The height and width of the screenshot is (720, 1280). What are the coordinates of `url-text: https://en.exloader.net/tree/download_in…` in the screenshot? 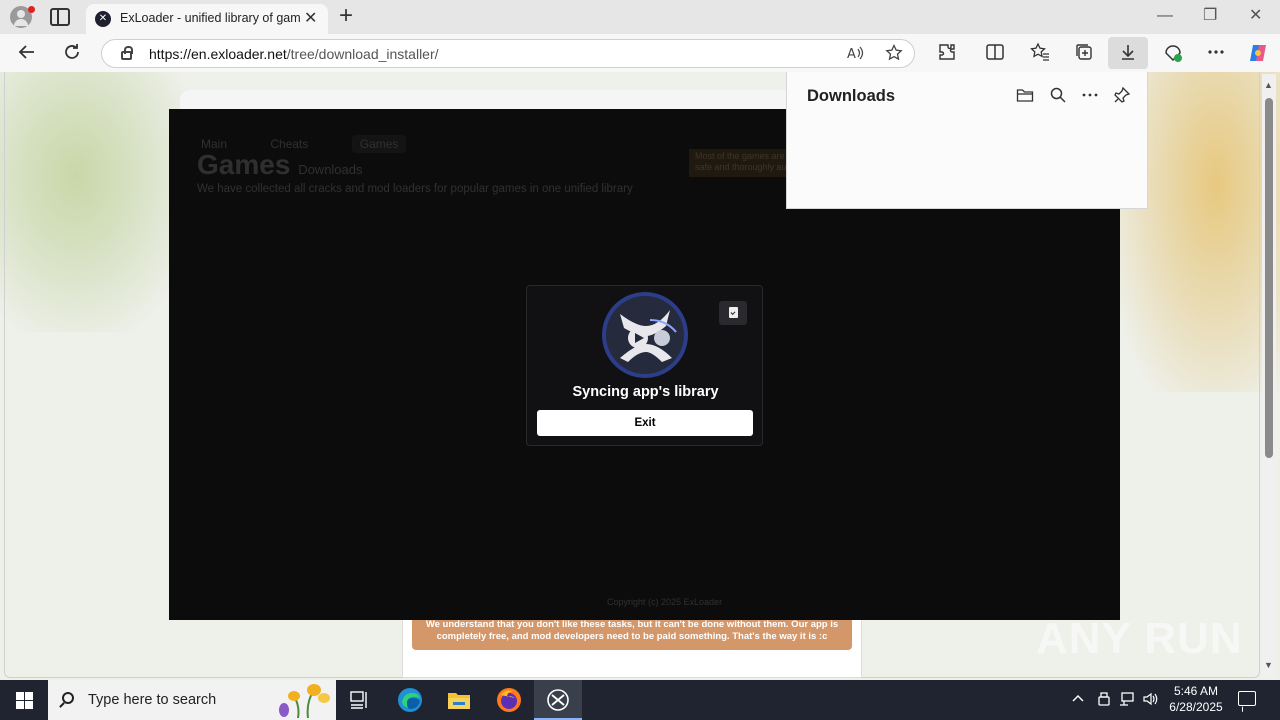 It's located at (294, 54).